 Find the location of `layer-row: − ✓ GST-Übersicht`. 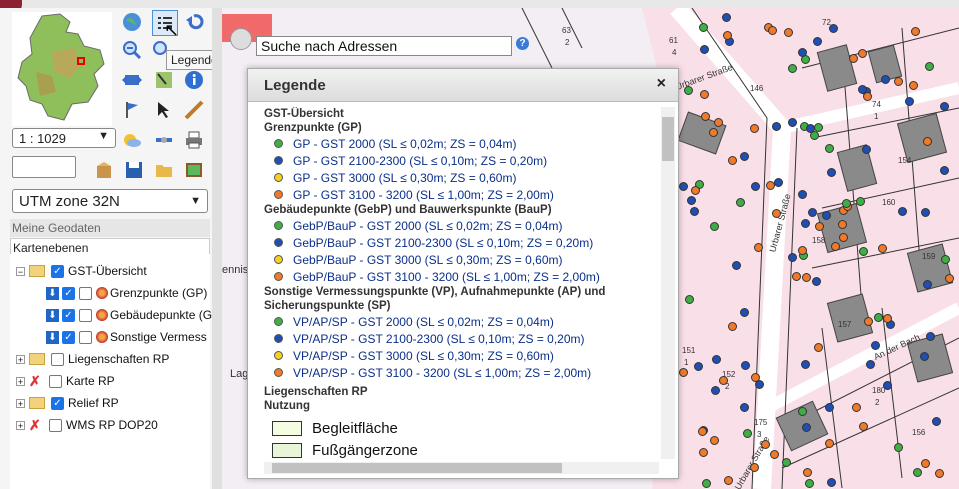

layer-row: − ✓ GST-Übersicht is located at coordinates (81, 271).